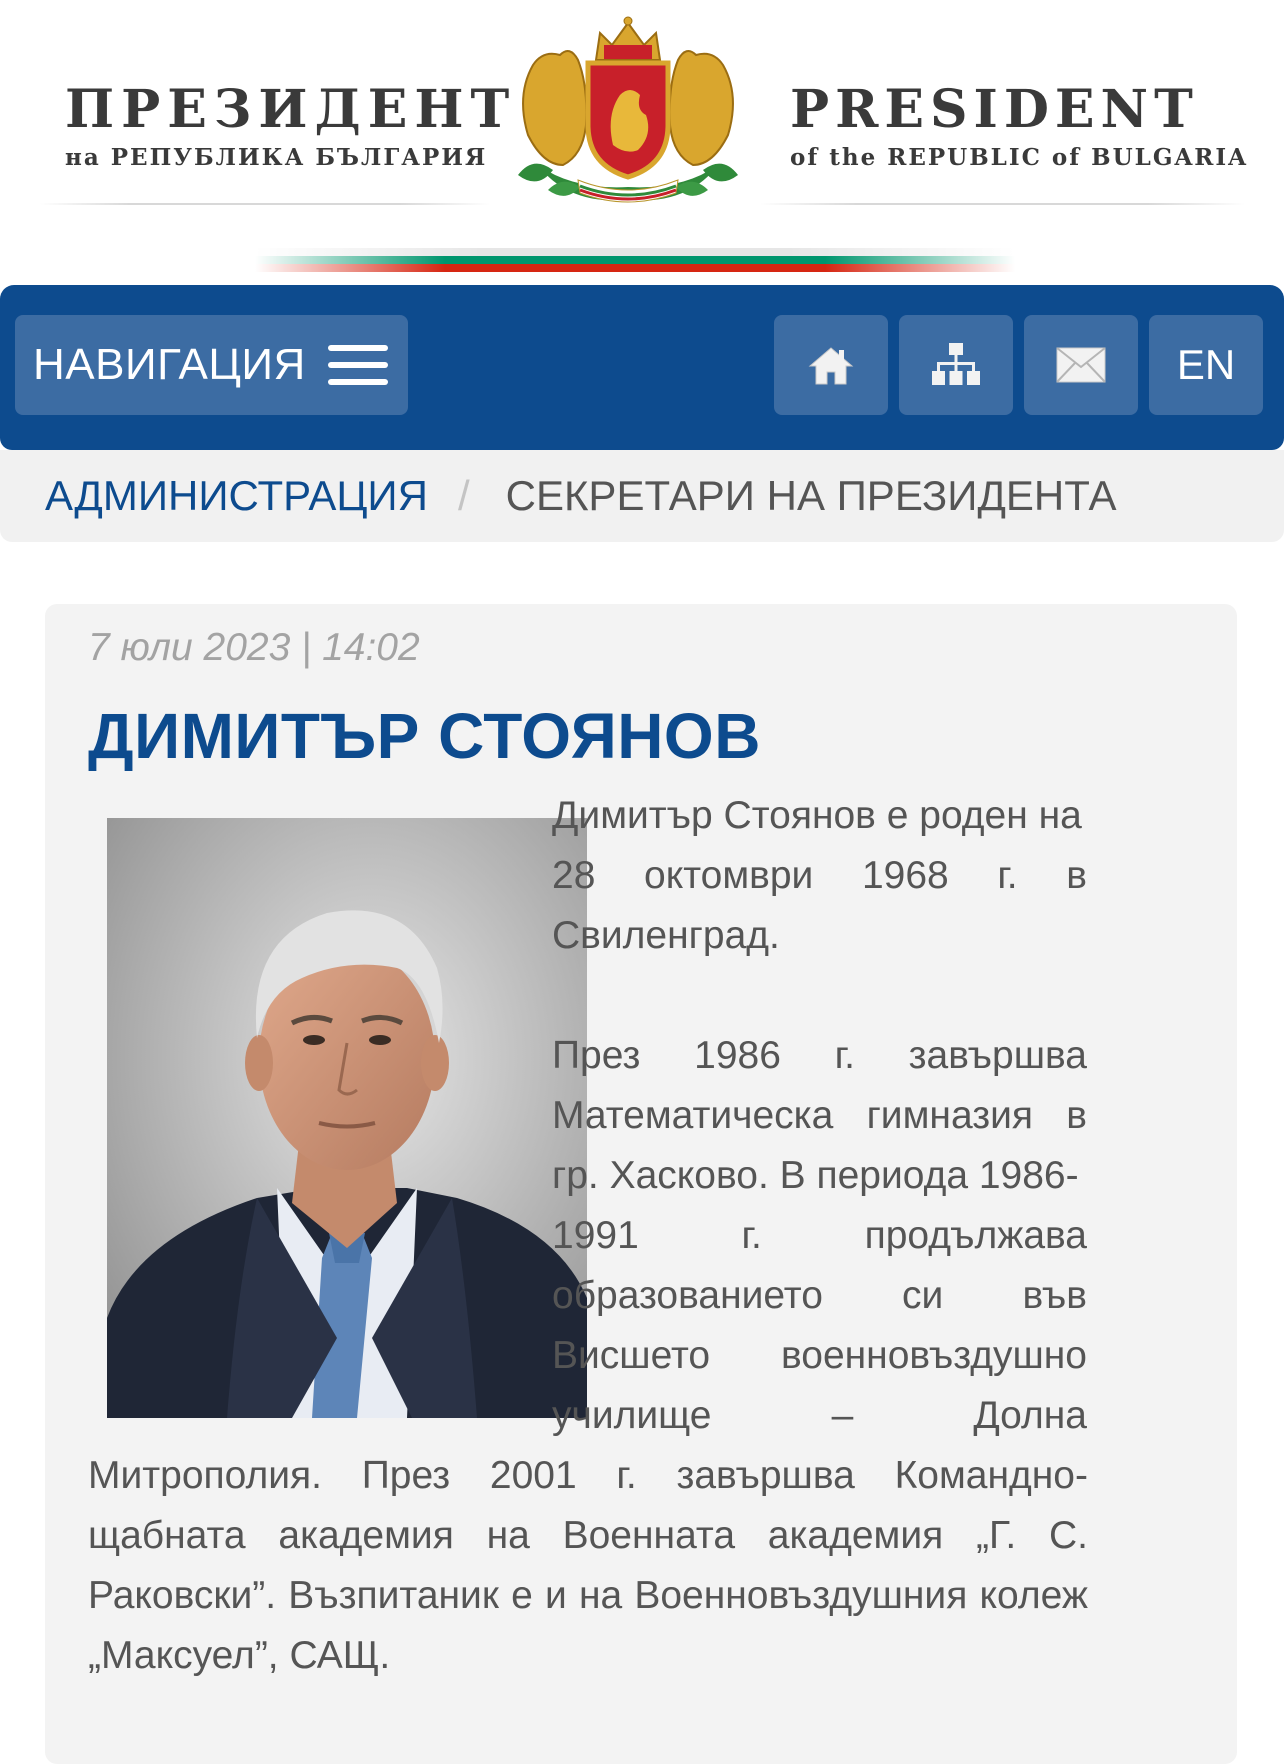 The width and height of the screenshot is (1284, 1764). Describe the element at coordinates (991, 1475) in the screenshot. I see `body-word: Командно-` at that location.